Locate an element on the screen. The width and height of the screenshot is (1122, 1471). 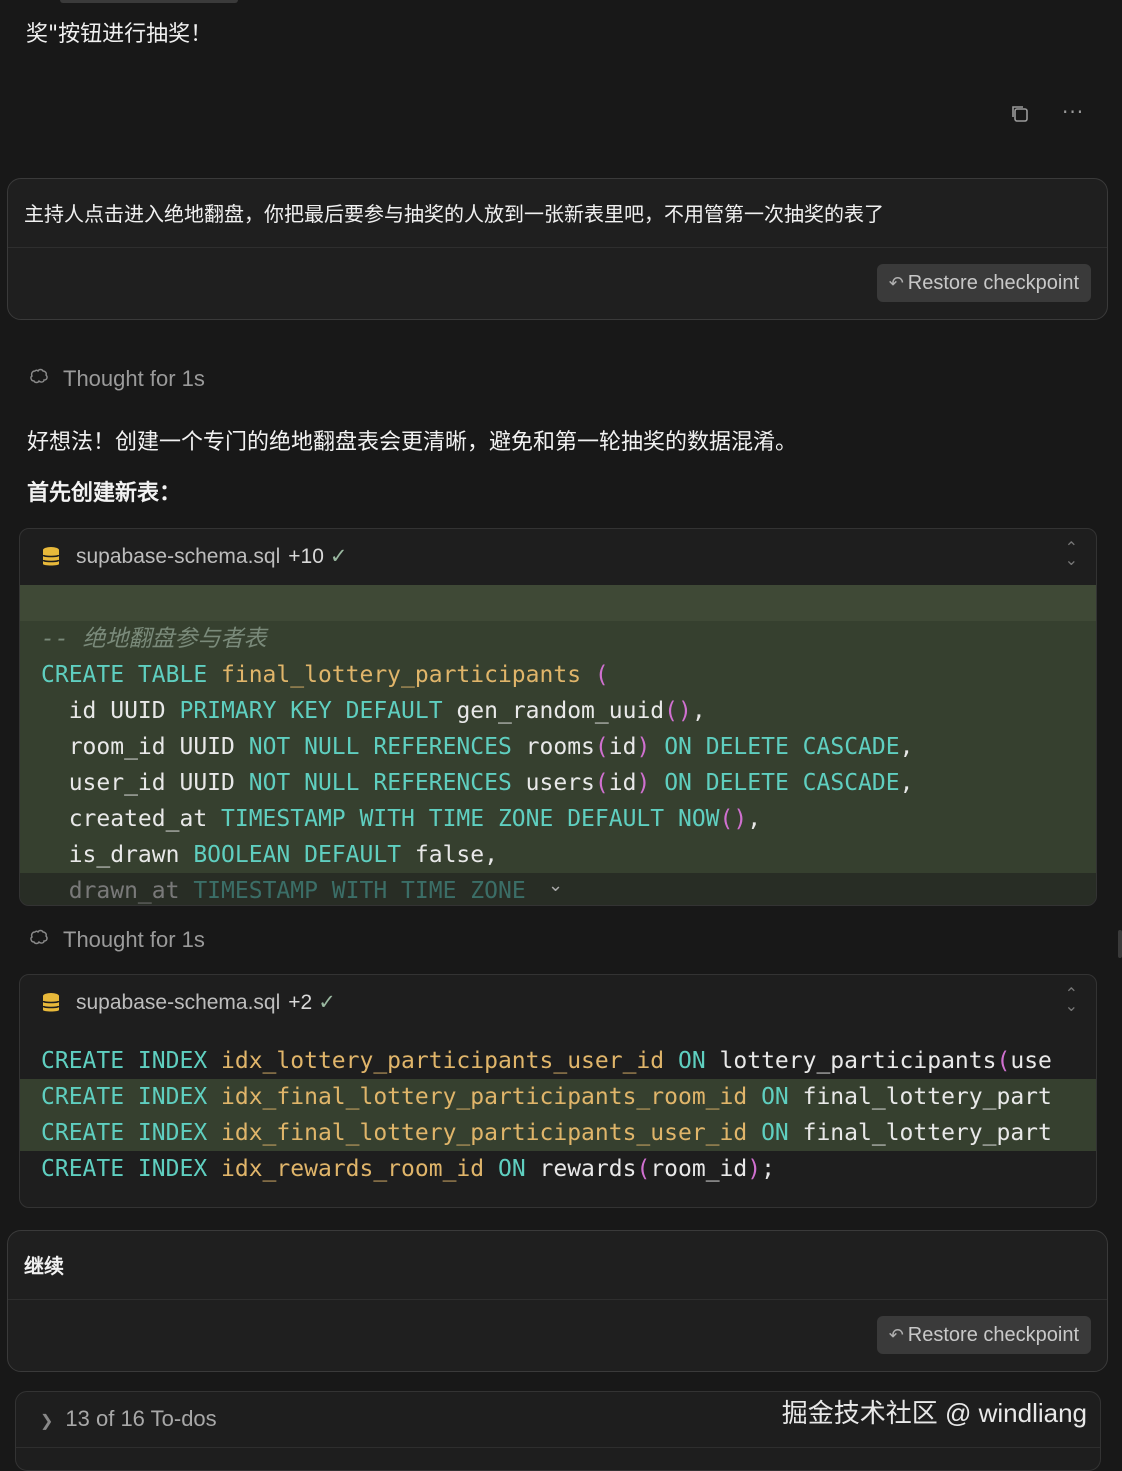
code-line: -- 绝地翻盘参与者表 is located at coordinates (558, 639).